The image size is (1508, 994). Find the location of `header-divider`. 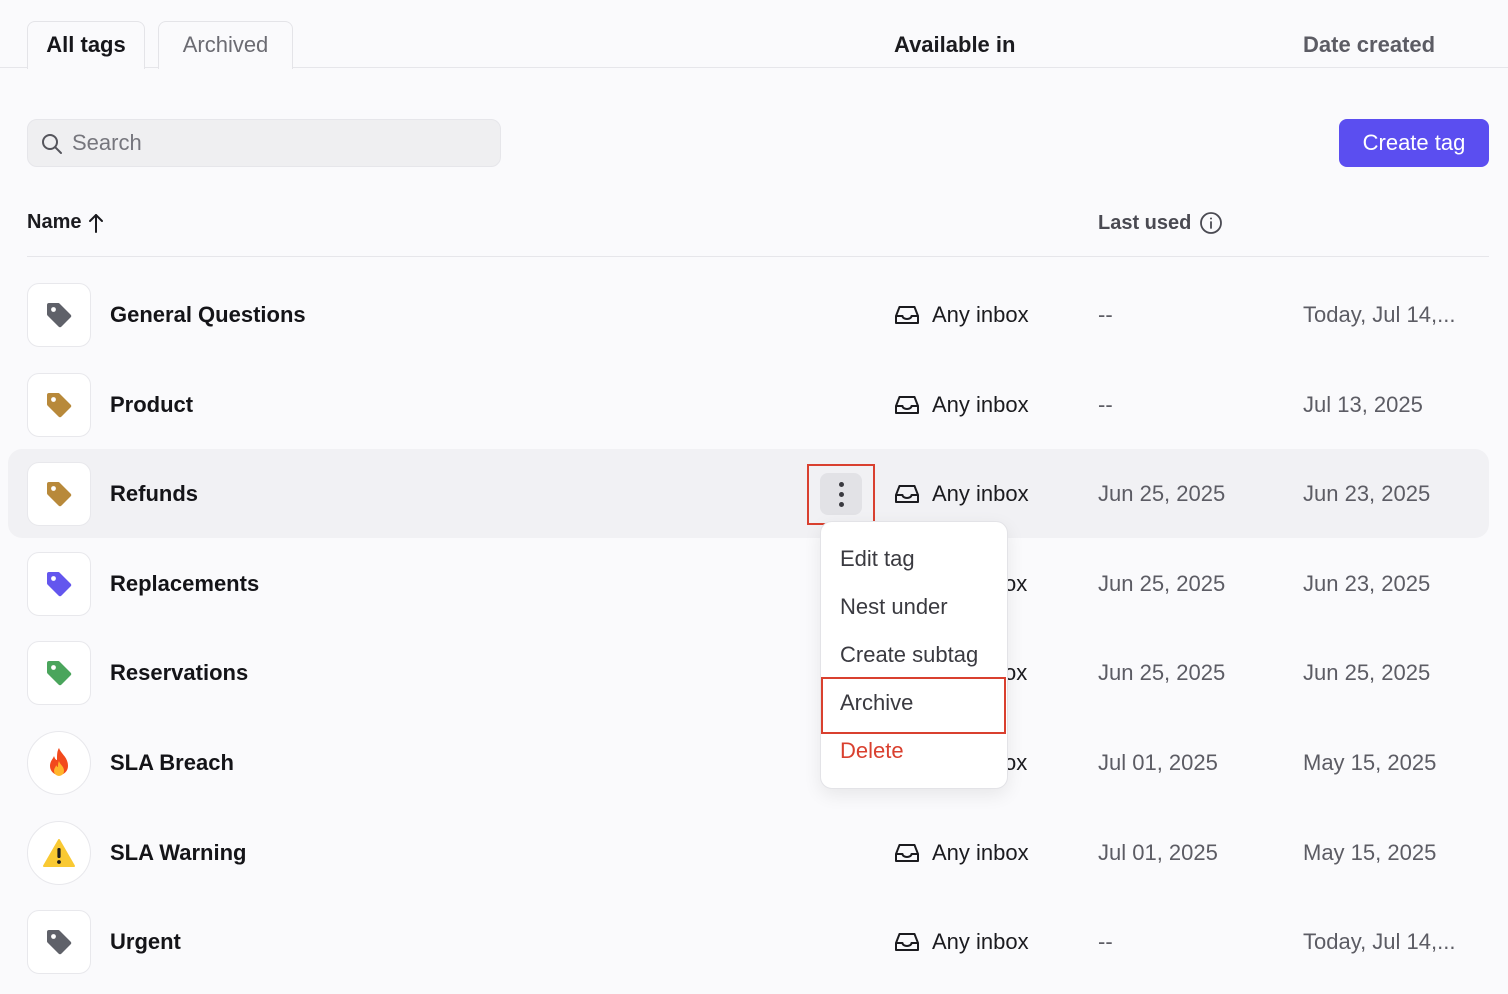

header-divider is located at coordinates (758, 256).